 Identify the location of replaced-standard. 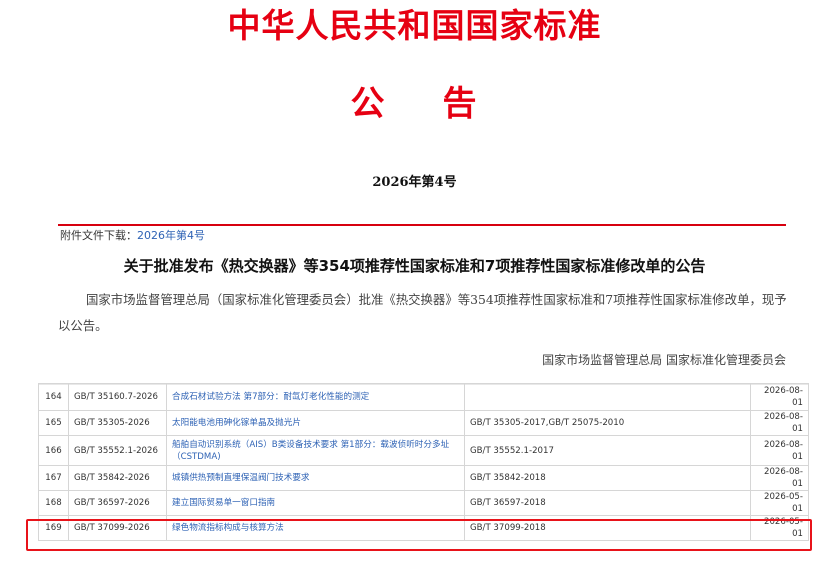
(607, 397).